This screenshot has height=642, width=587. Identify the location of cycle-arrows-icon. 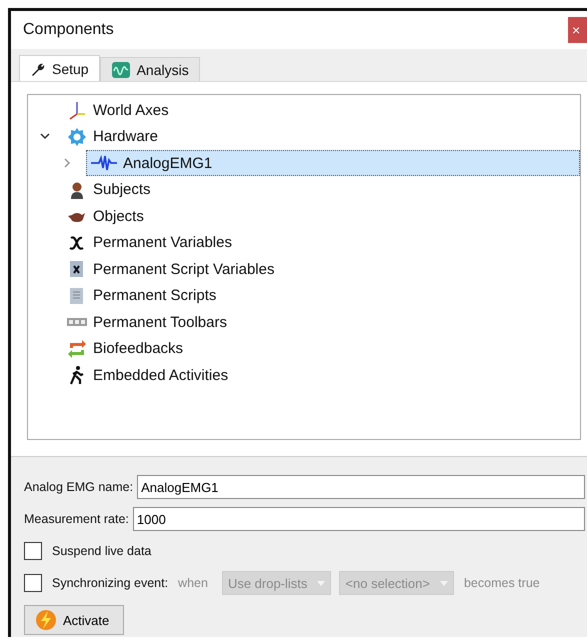
(77, 348).